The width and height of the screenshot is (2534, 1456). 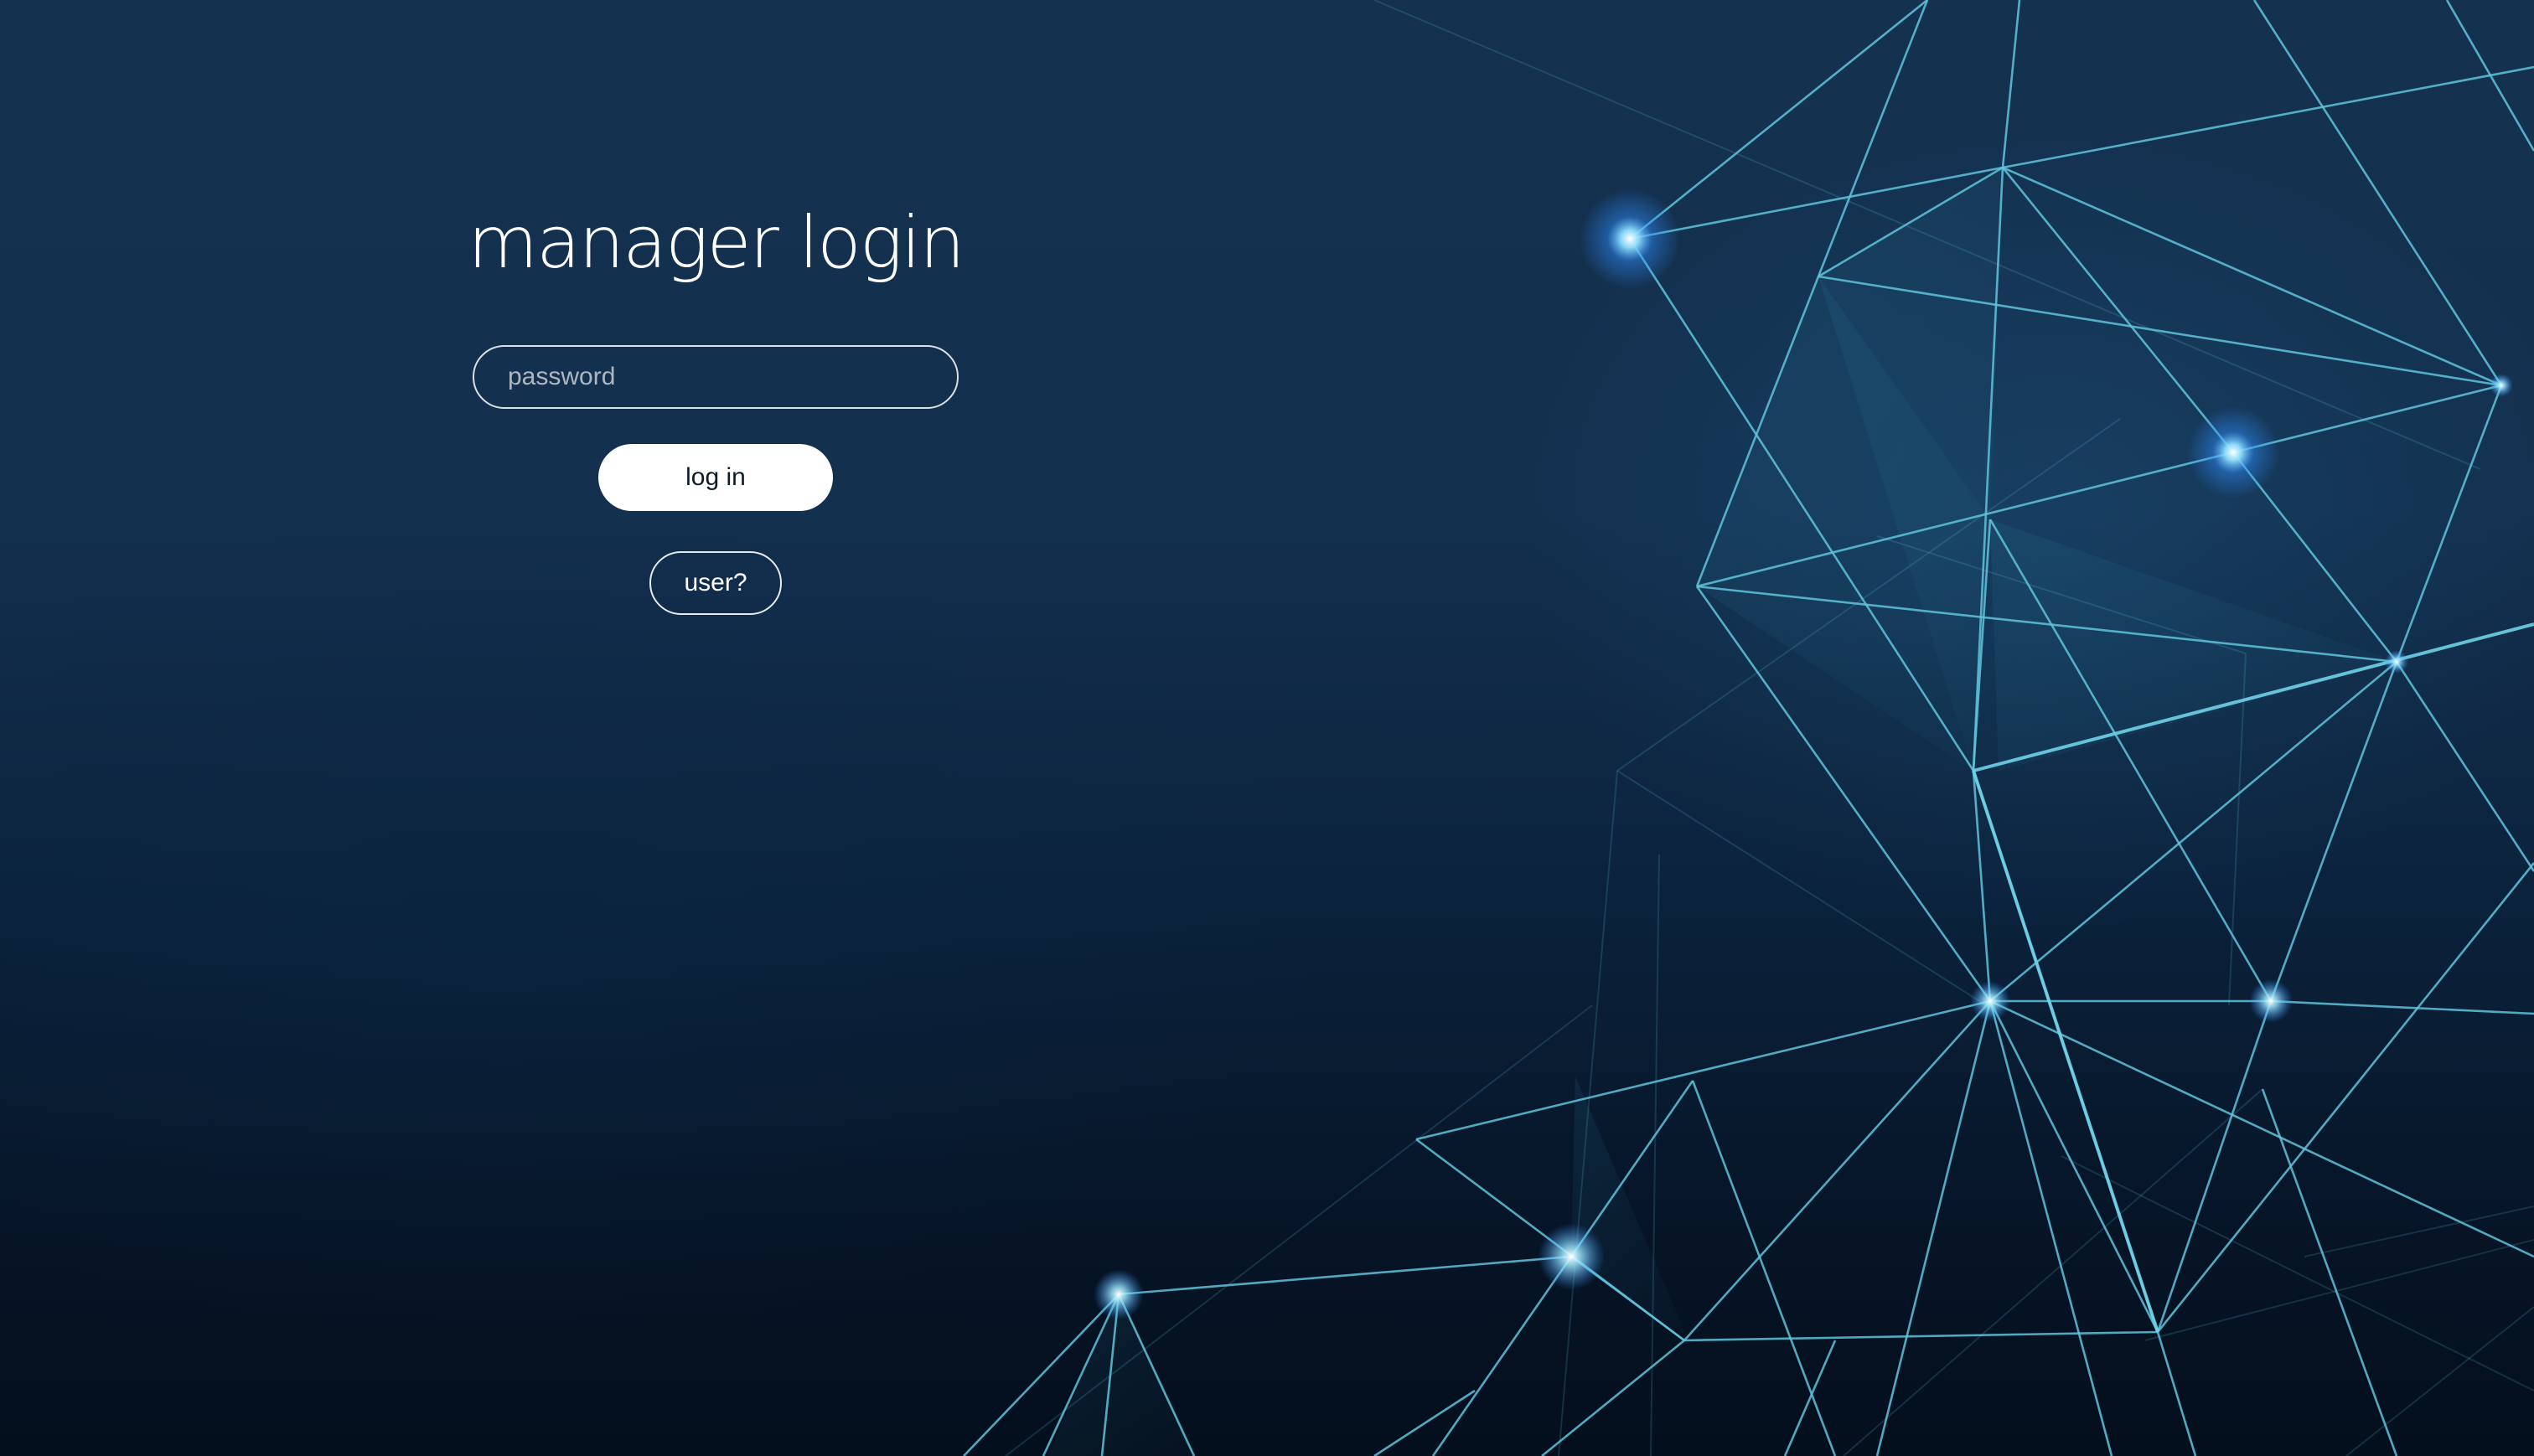 What do you see at coordinates (716, 377) in the screenshot?
I see `password-input` at bounding box center [716, 377].